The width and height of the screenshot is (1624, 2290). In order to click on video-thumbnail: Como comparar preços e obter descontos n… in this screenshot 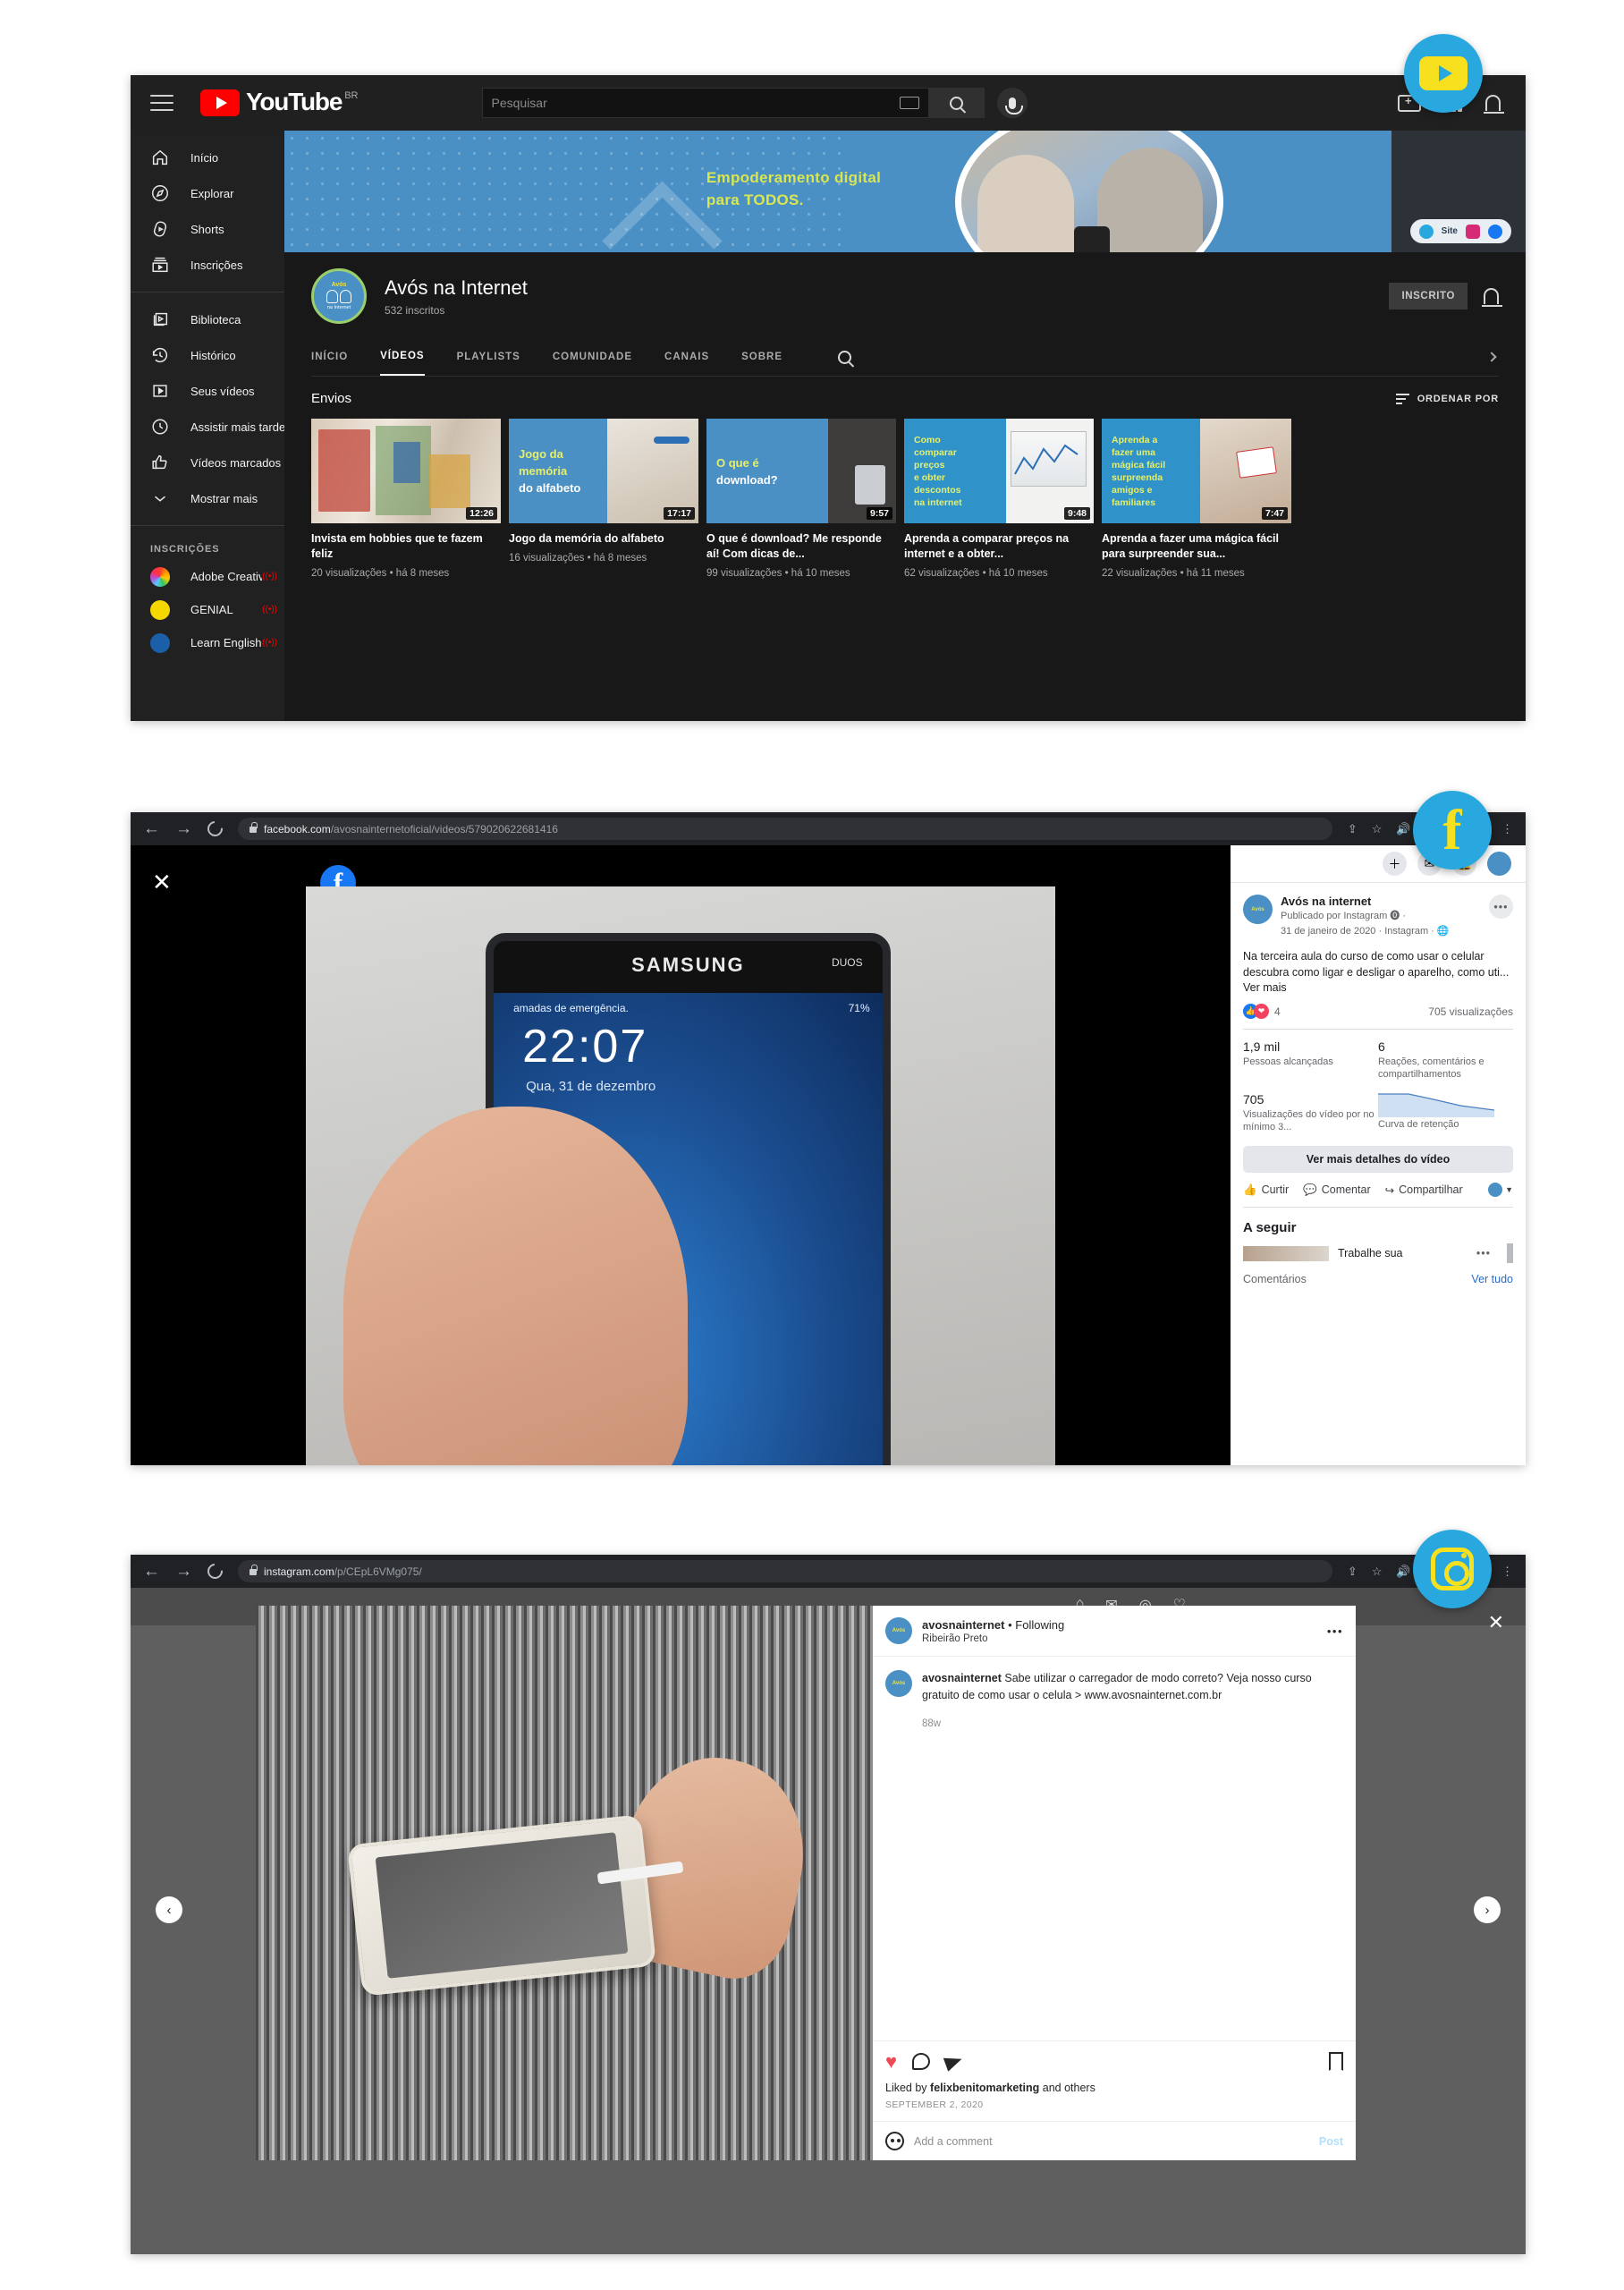, I will do `click(999, 471)`.